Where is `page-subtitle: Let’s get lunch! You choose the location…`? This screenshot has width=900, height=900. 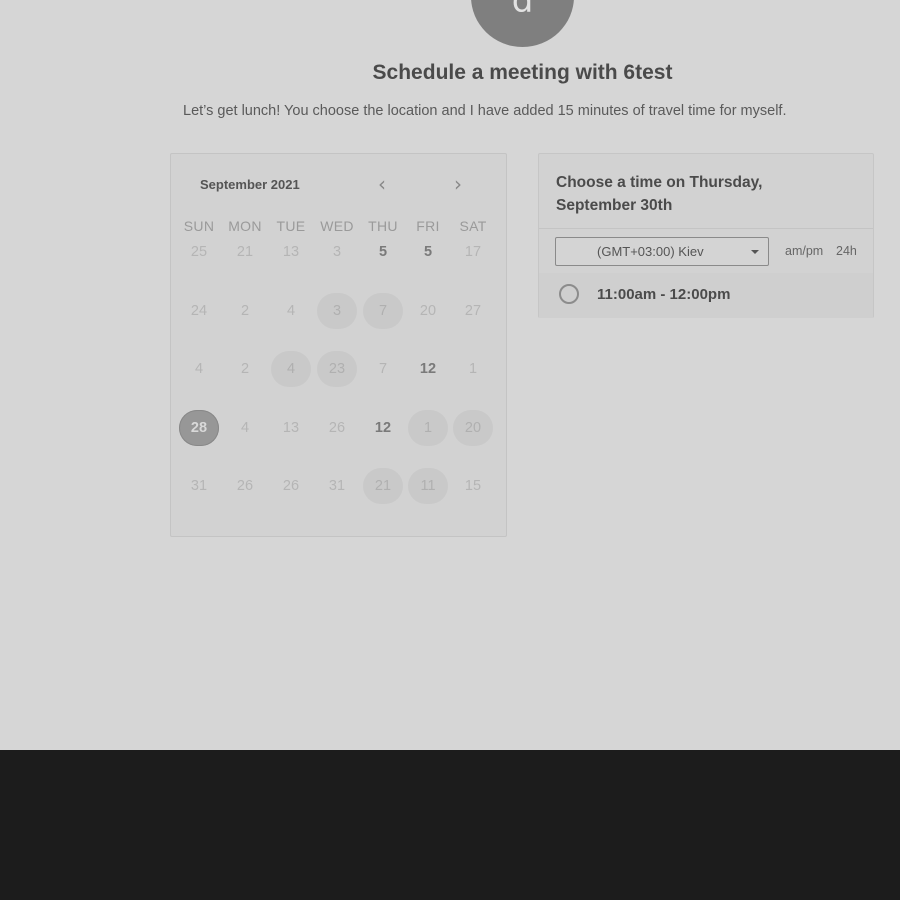 page-subtitle: Let’s get lunch! You choose the location… is located at coordinates (485, 111).